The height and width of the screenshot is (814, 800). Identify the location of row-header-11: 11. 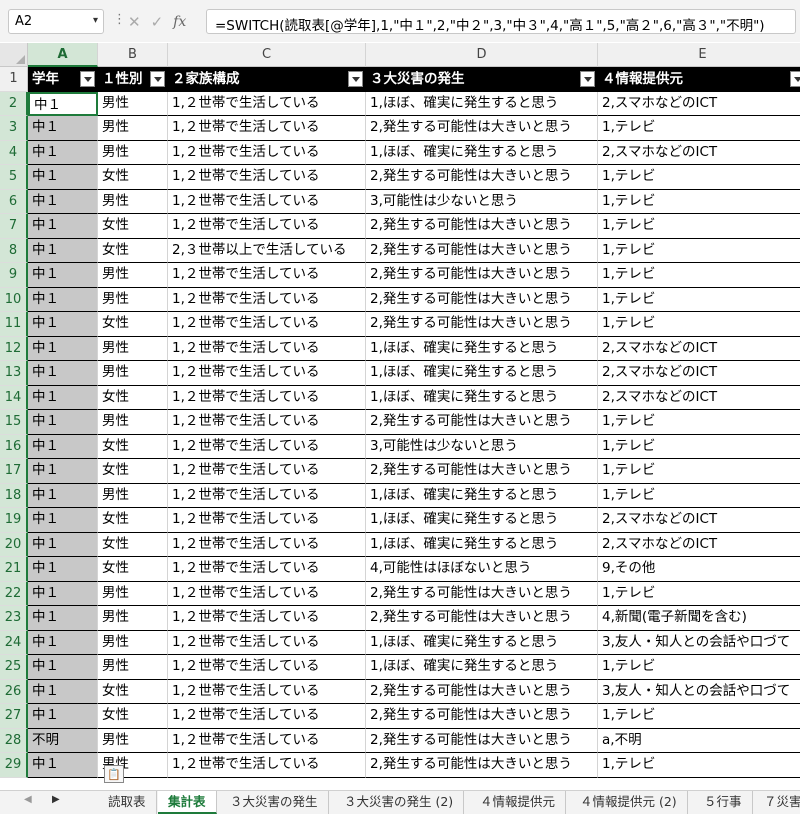
(14, 324).